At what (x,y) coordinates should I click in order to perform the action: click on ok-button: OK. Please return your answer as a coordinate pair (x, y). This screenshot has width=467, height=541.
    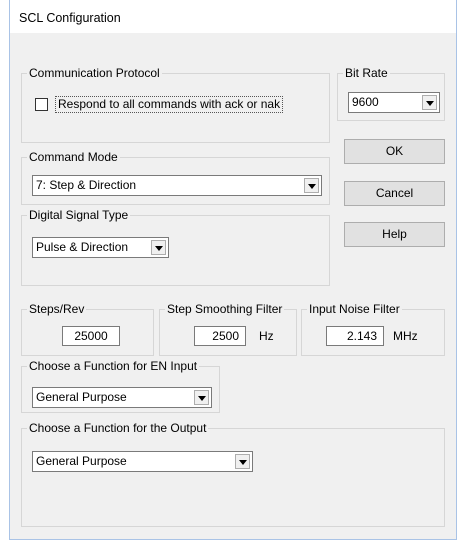
    Looking at the image, I should click on (394, 151).